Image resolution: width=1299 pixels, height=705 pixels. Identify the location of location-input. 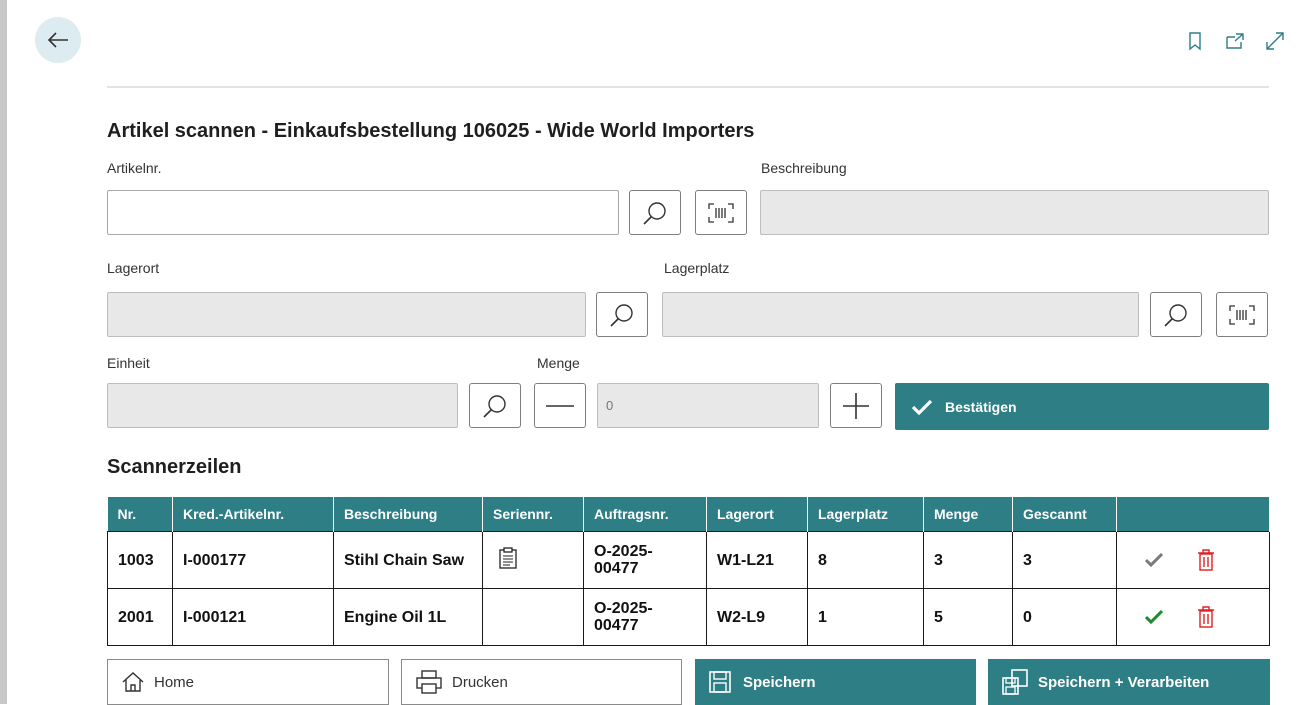
(346, 314).